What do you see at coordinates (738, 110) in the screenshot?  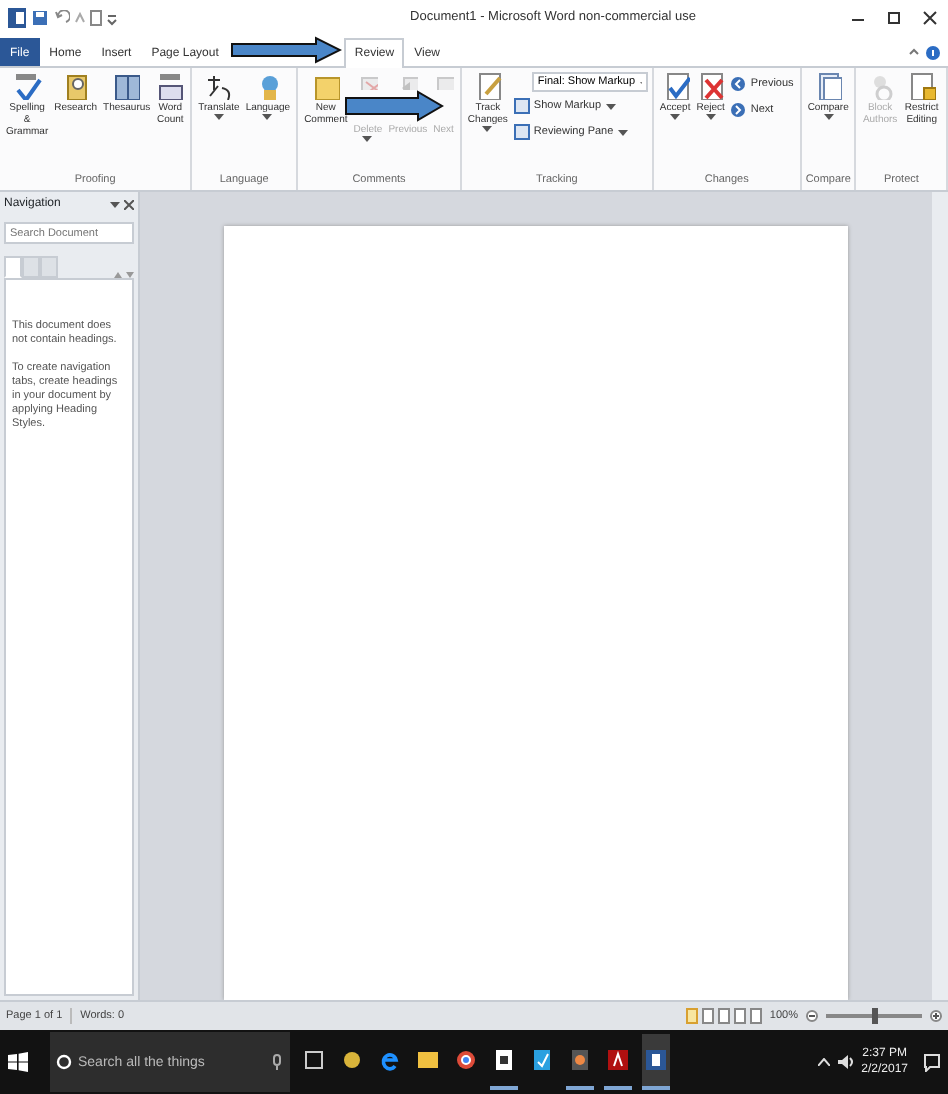 I see `next-change-icon` at bounding box center [738, 110].